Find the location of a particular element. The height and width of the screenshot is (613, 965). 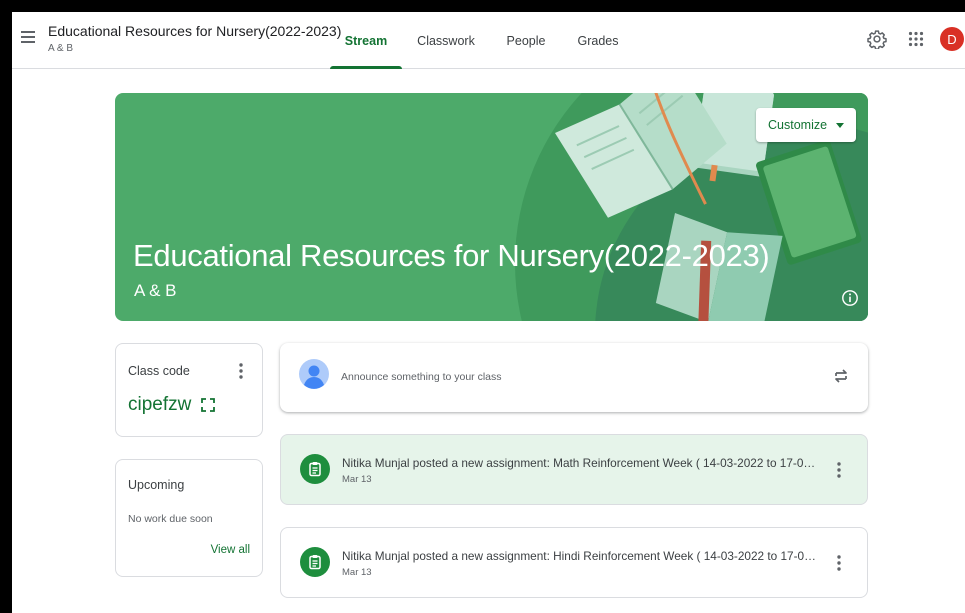

info-icon is located at coordinates (850, 298).